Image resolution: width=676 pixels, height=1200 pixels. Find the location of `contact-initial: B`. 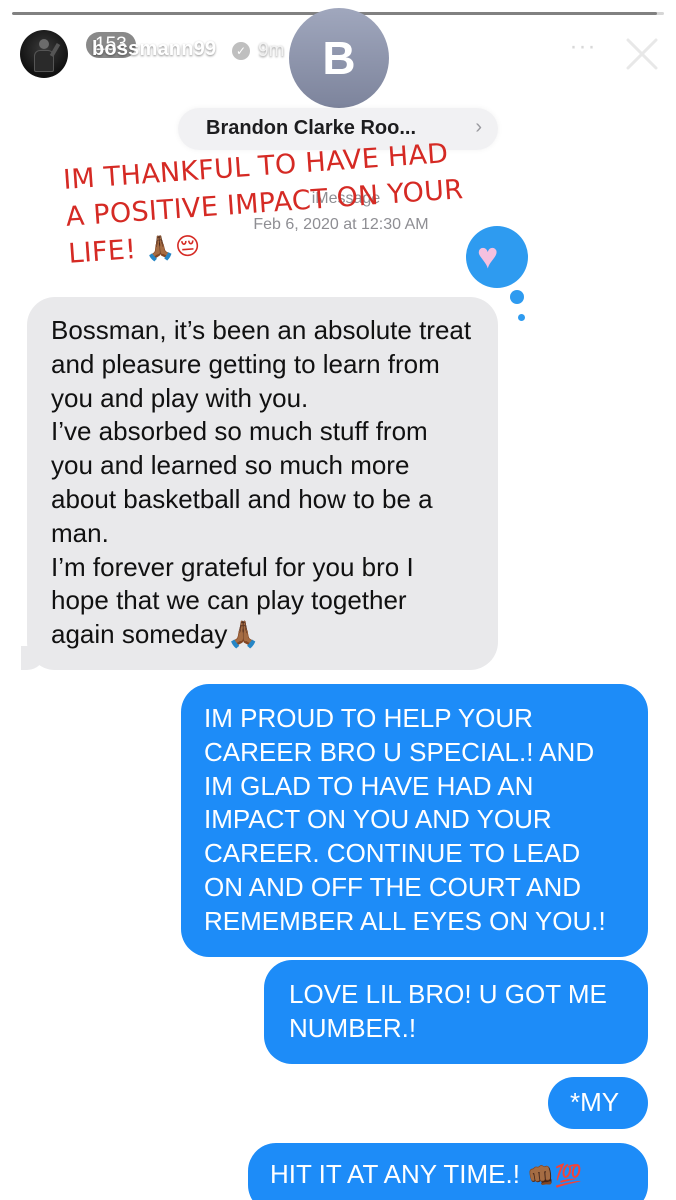

contact-initial: B is located at coordinates (339, 58).